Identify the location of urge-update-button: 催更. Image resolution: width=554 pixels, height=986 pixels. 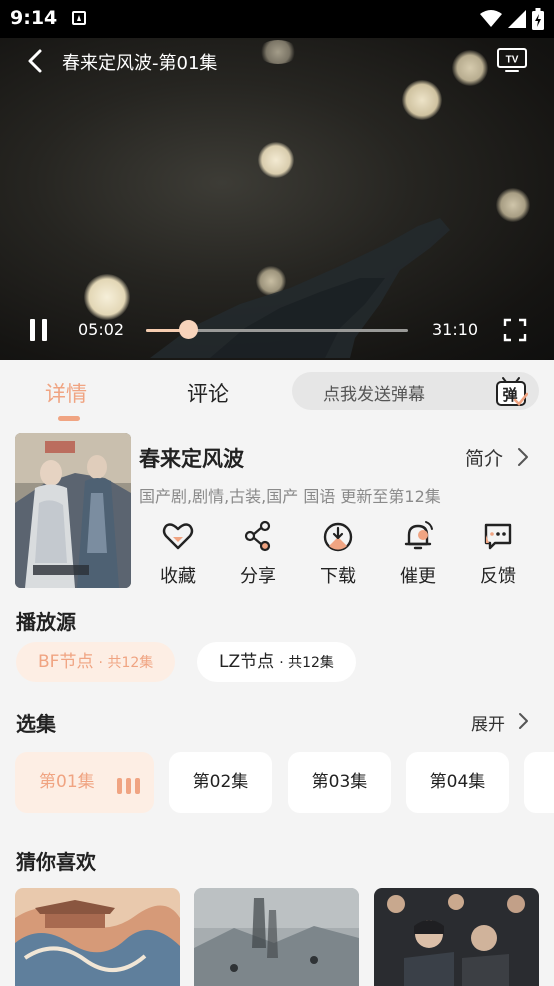
(418, 554).